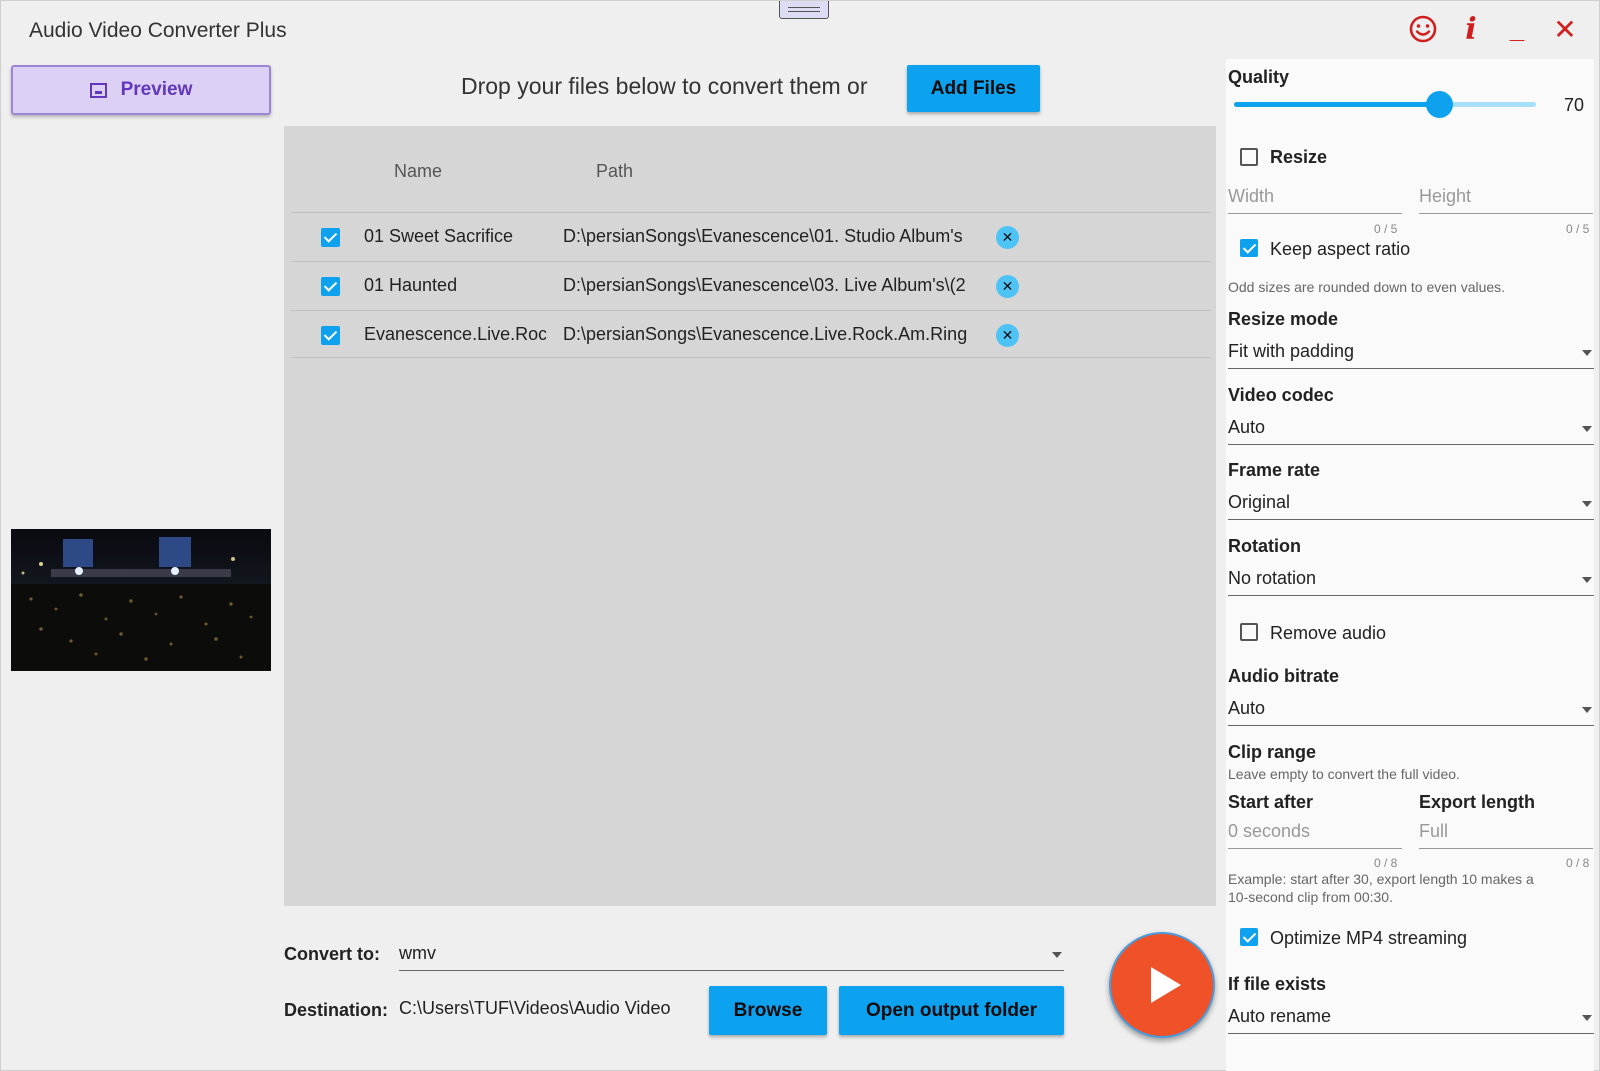 Image resolution: width=1600 pixels, height=1071 pixels. What do you see at coordinates (1574, 105) in the screenshot?
I see `quality-value: 70` at bounding box center [1574, 105].